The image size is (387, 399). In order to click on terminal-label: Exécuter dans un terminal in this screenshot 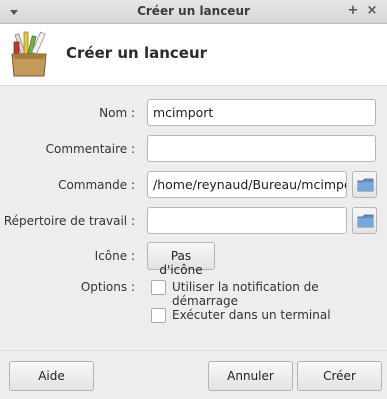, I will do `click(251, 315)`.